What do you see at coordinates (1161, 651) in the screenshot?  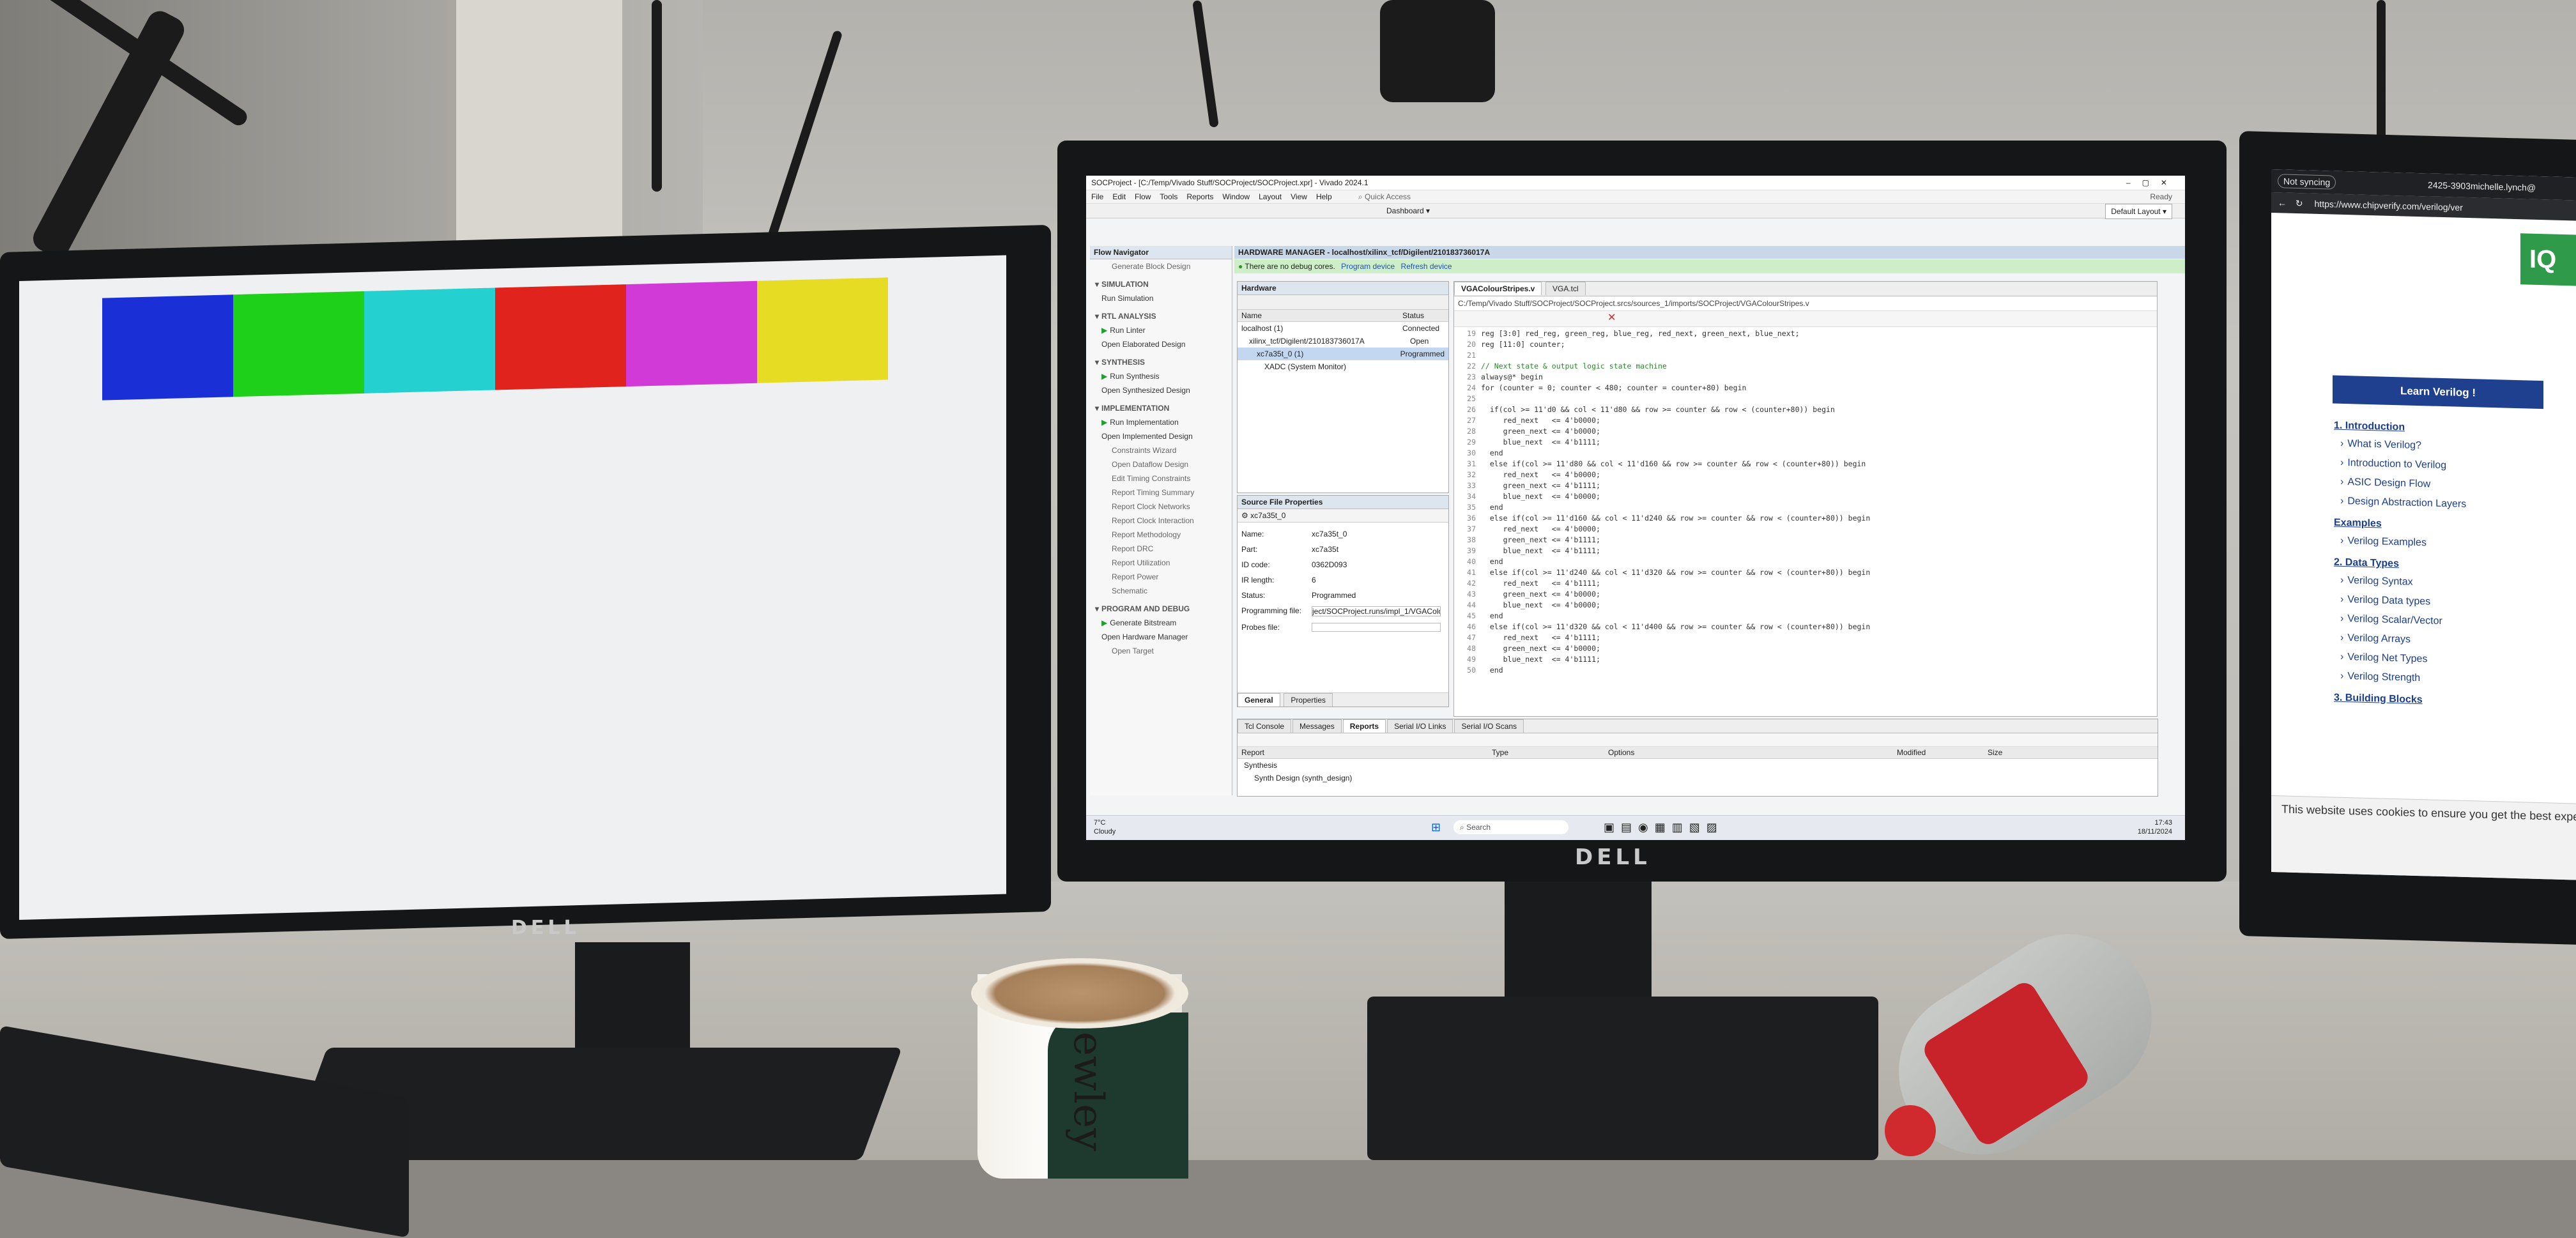 I see `flow-nav-item: Open Target` at bounding box center [1161, 651].